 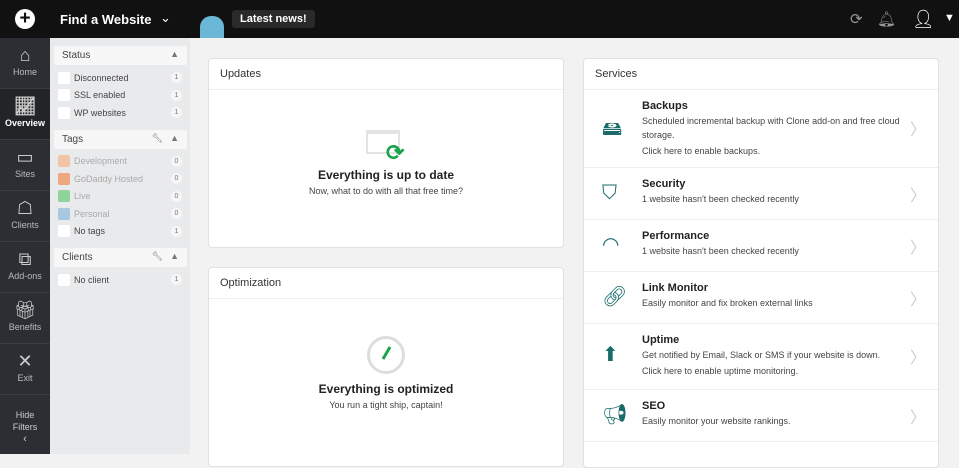 What do you see at coordinates (77, 257) in the screenshot?
I see `section-title: Clients` at bounding box center [77, 257].